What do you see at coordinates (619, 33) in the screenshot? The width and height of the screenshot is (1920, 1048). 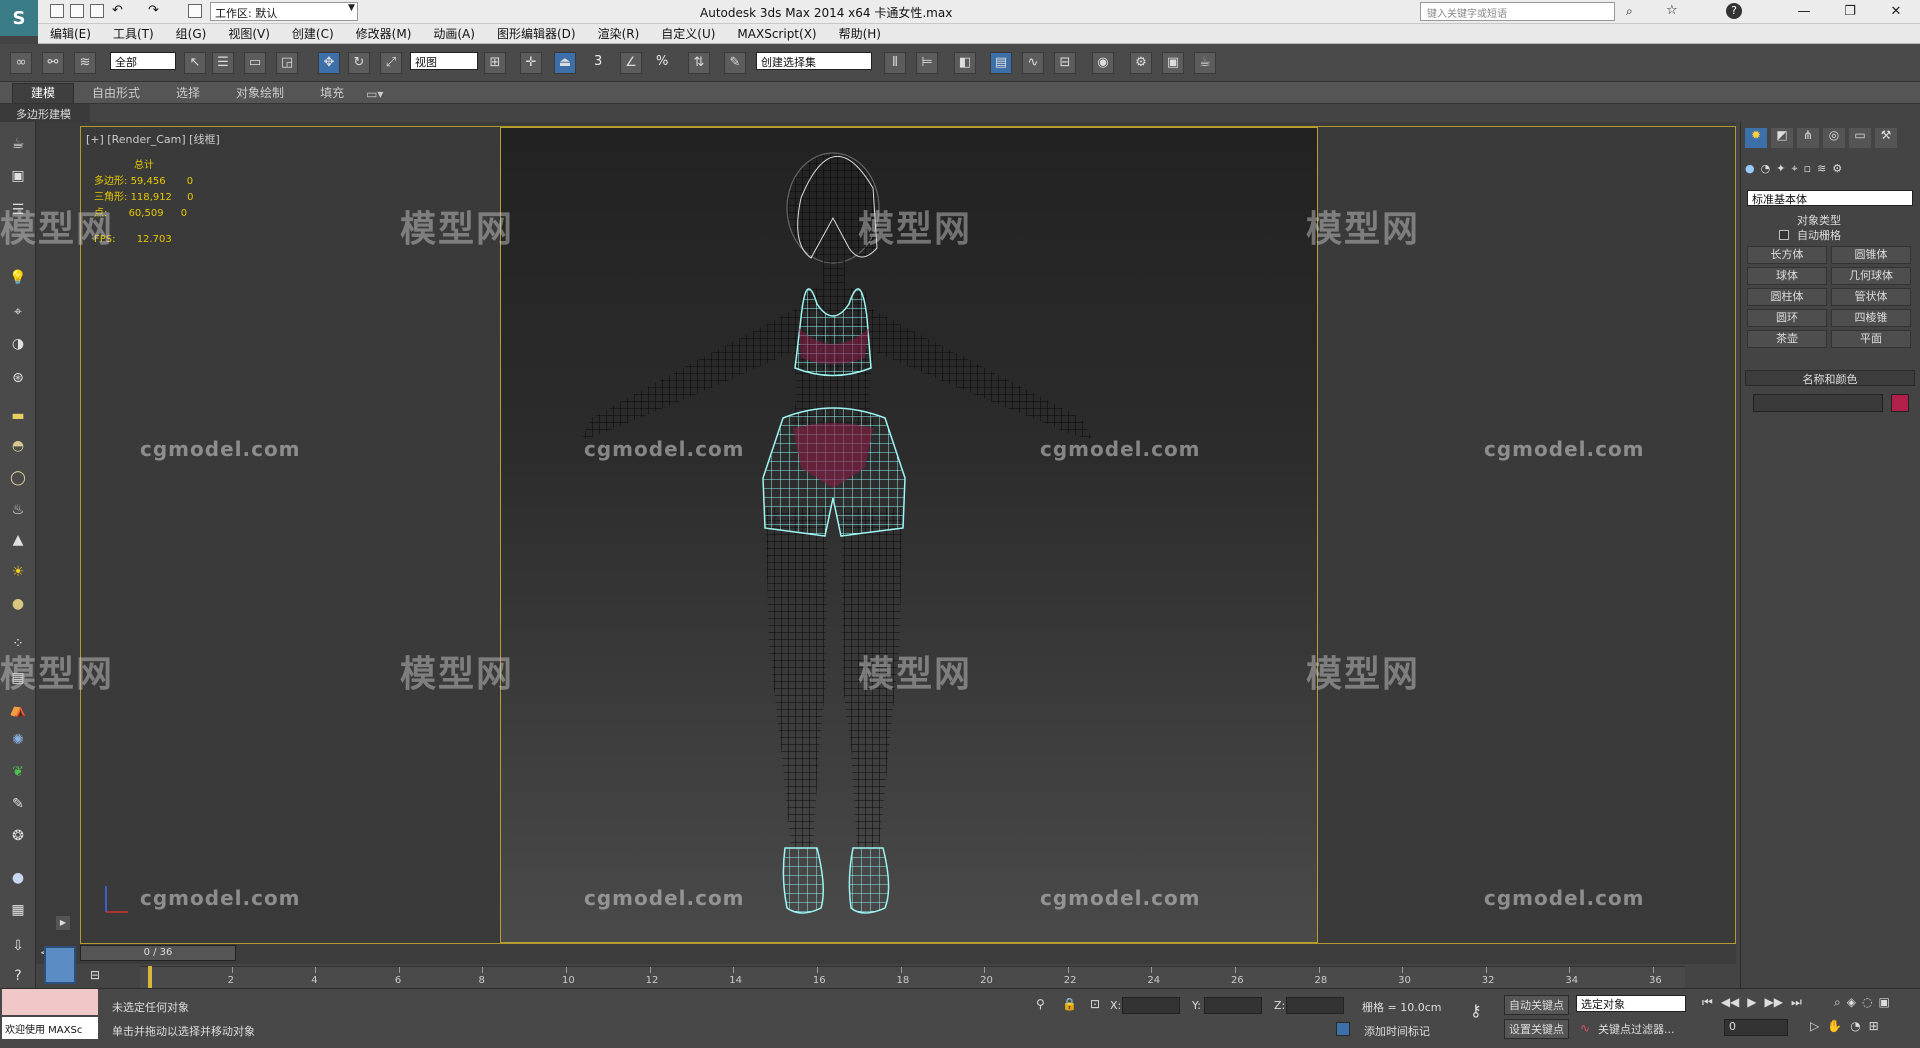 I see `menu-rendering: 渲染(R)` at bounding box center [619, 33].